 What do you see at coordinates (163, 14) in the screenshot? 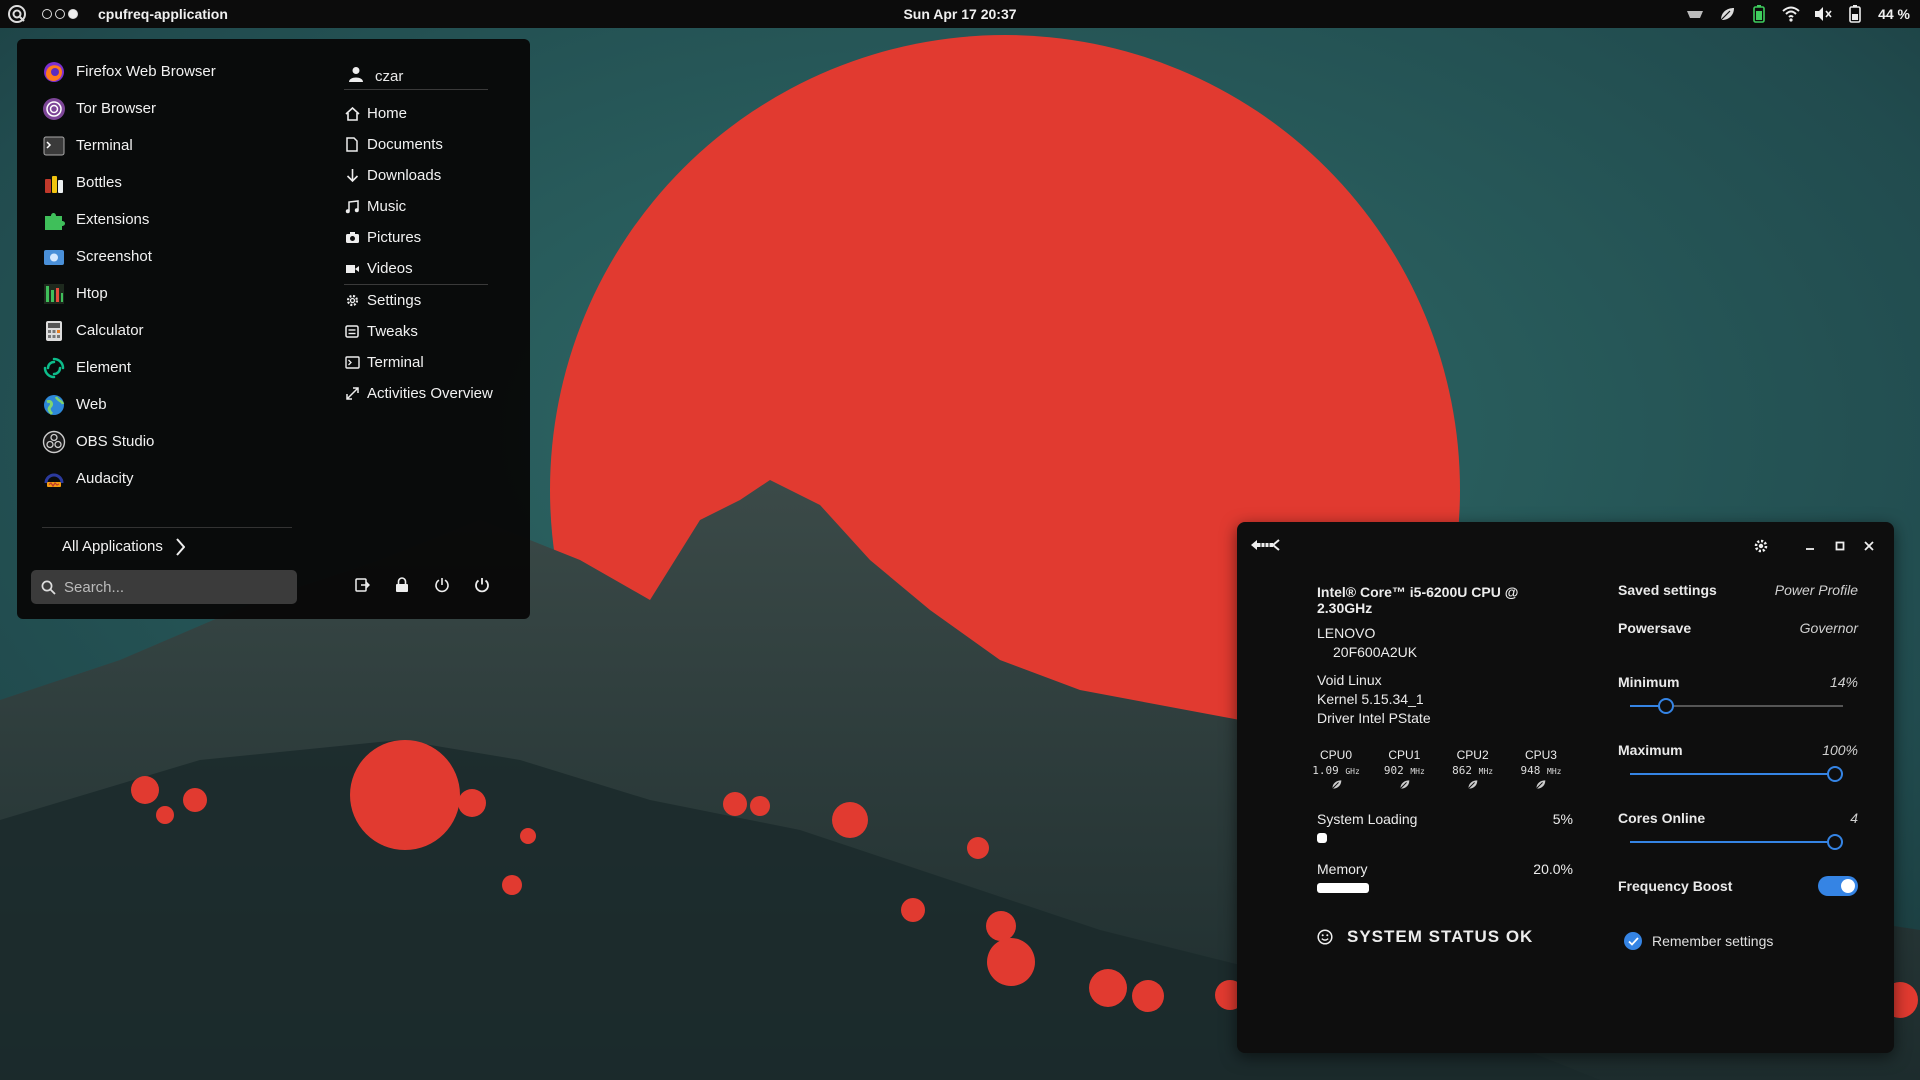
I see `focused-app-name: cpufreq-application` at bounding box center [163, 14].